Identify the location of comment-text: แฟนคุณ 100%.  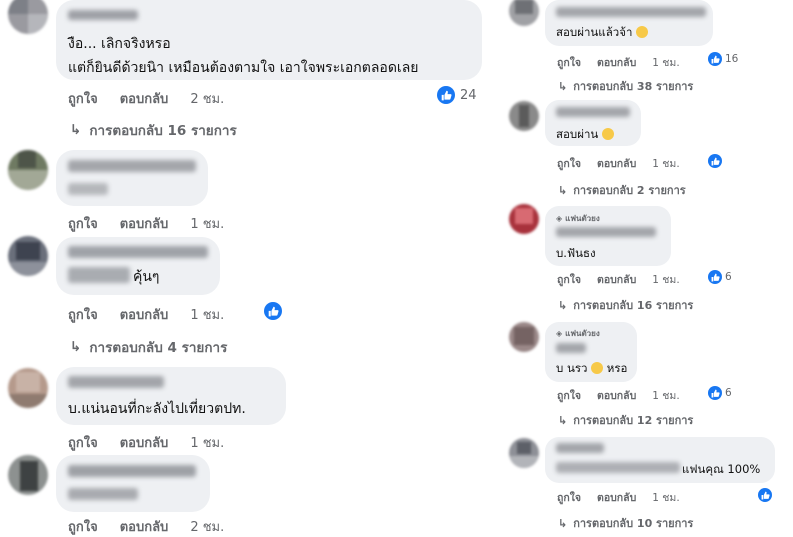
(721, 469).